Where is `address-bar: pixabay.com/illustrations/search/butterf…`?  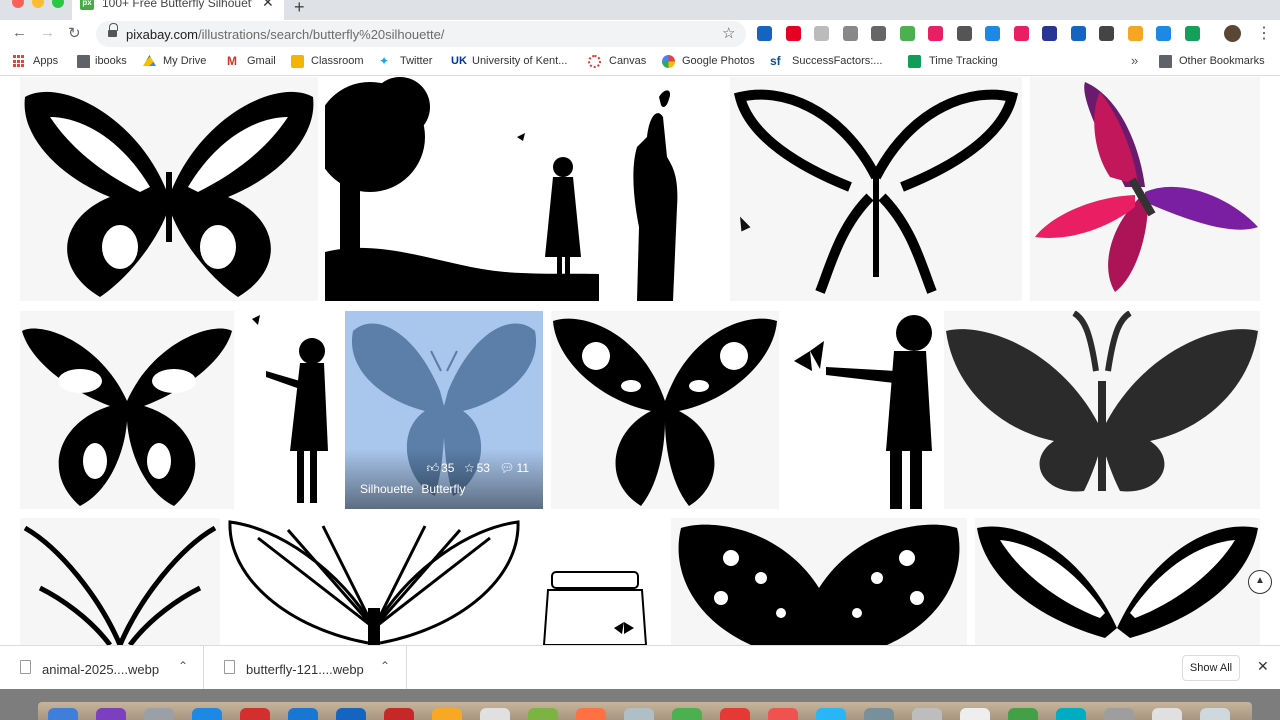 address-bar: pixabay.com/illustrations/search/butterf… is located at coordinates (421, 34).